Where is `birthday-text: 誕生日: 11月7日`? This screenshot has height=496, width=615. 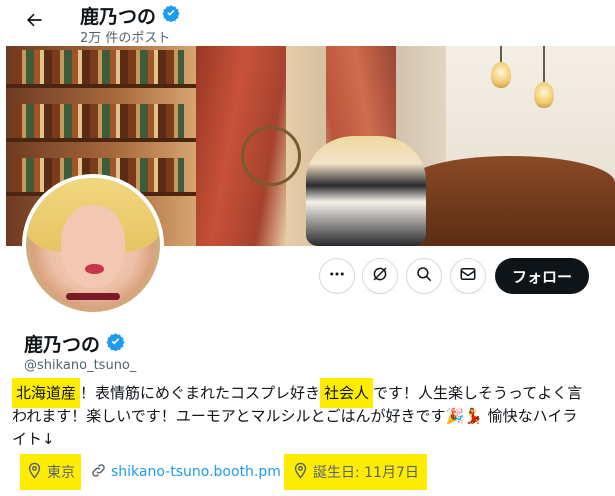 birthday-text: 誕生日: 11月7日 is located at coordinates (366, 473).